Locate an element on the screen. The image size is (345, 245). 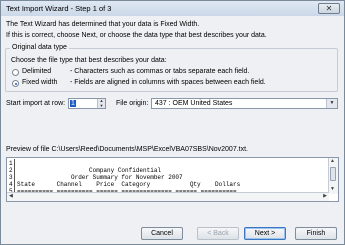
preview-line: Company Confidential is located at coordinates (89, 170).